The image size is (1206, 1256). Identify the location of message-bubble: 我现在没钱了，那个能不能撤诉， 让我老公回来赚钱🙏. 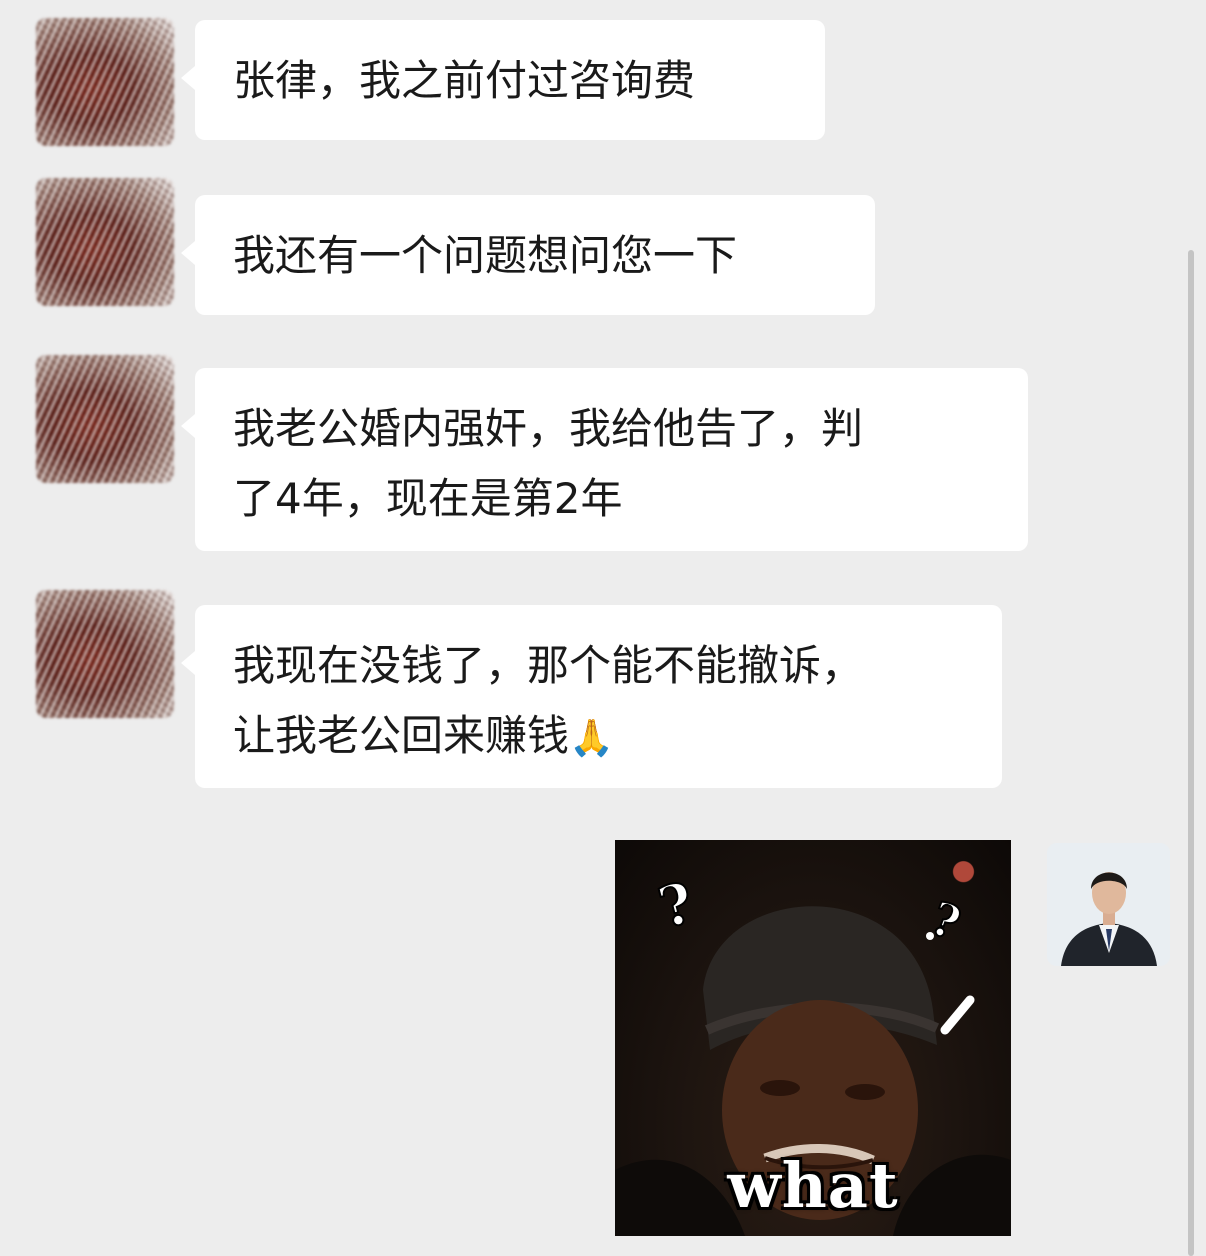
(591, 696).